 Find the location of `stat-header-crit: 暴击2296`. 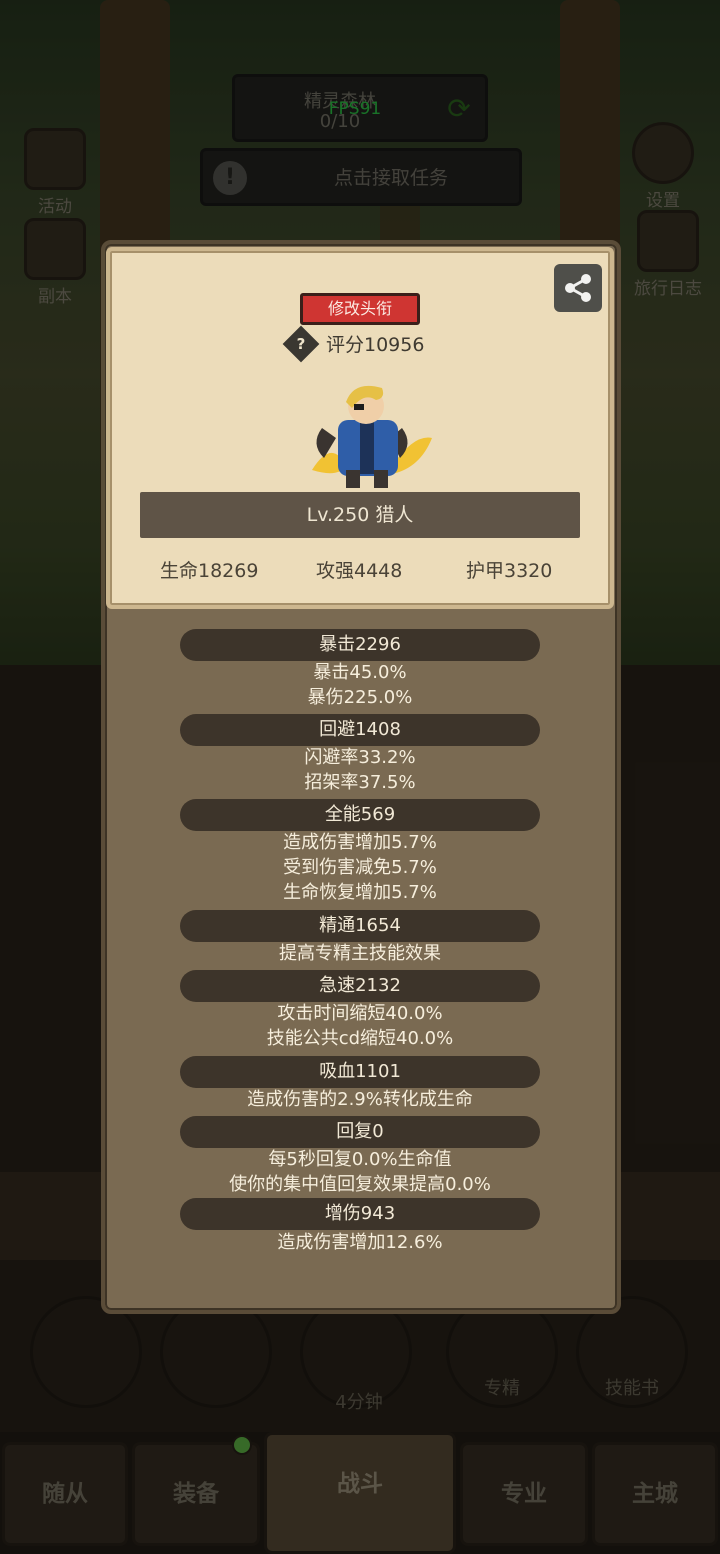

stat-header-crit: 暴击2296 is located at coordinates (360, 645).